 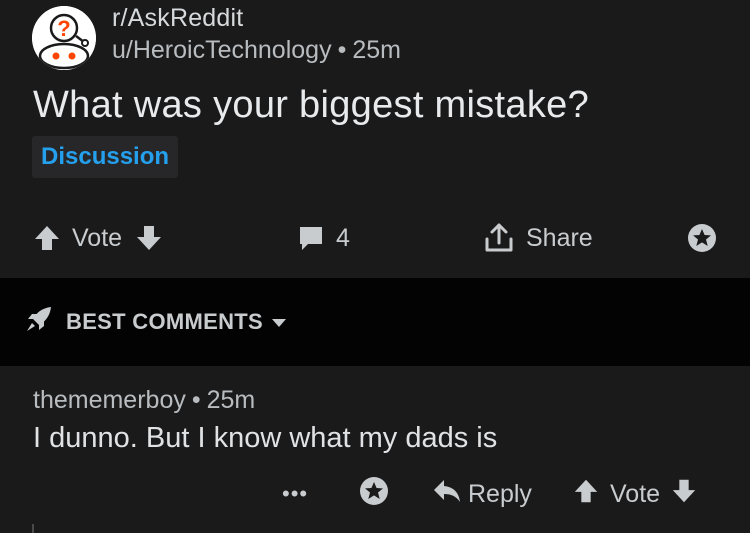 I want to click on post-flair: Discussion, so click(x=105, y=157).